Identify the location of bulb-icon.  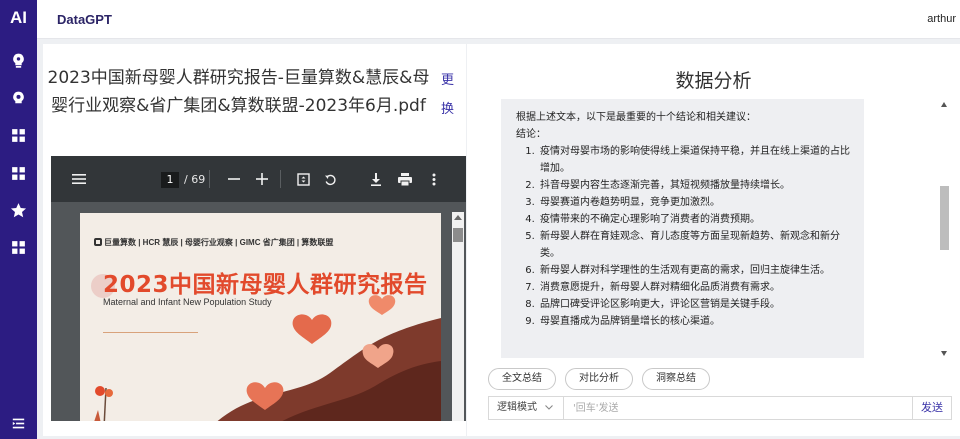
(18, 60).